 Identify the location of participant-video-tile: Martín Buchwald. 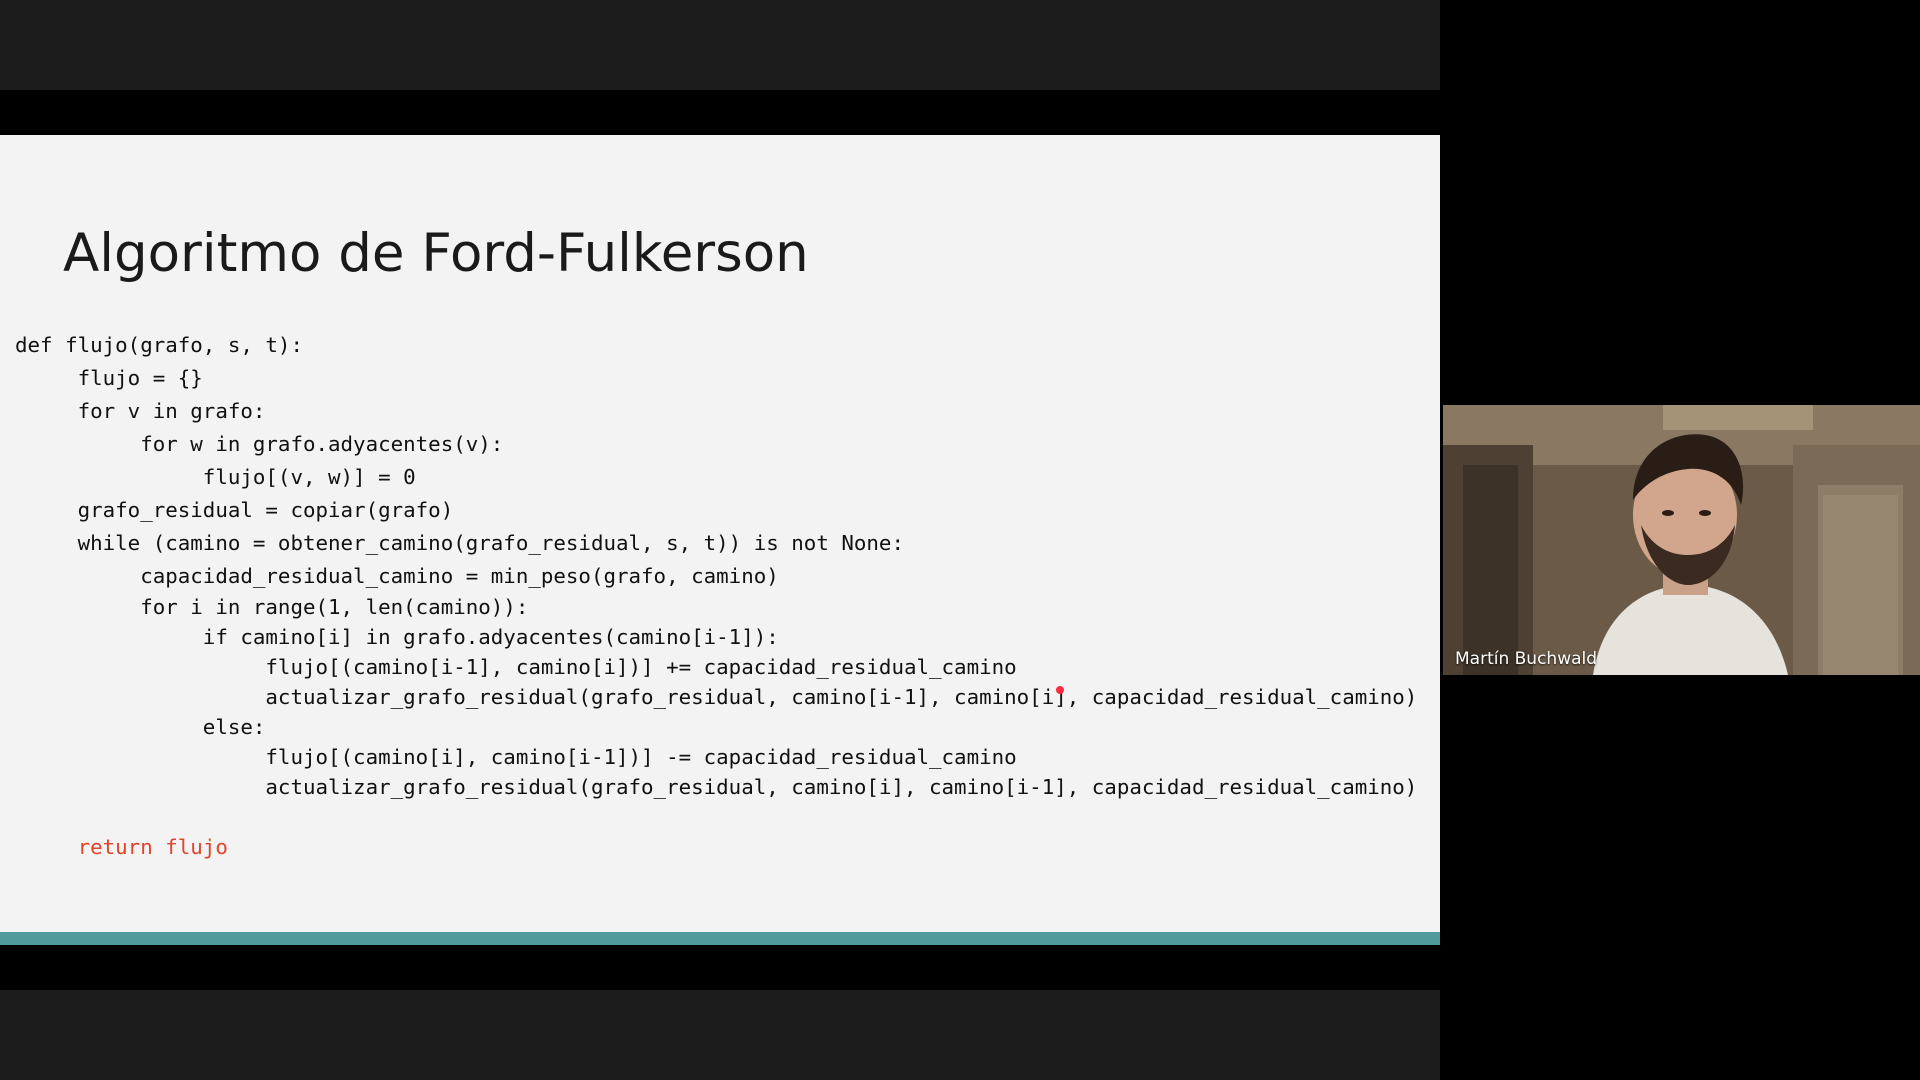
(1681, 540).